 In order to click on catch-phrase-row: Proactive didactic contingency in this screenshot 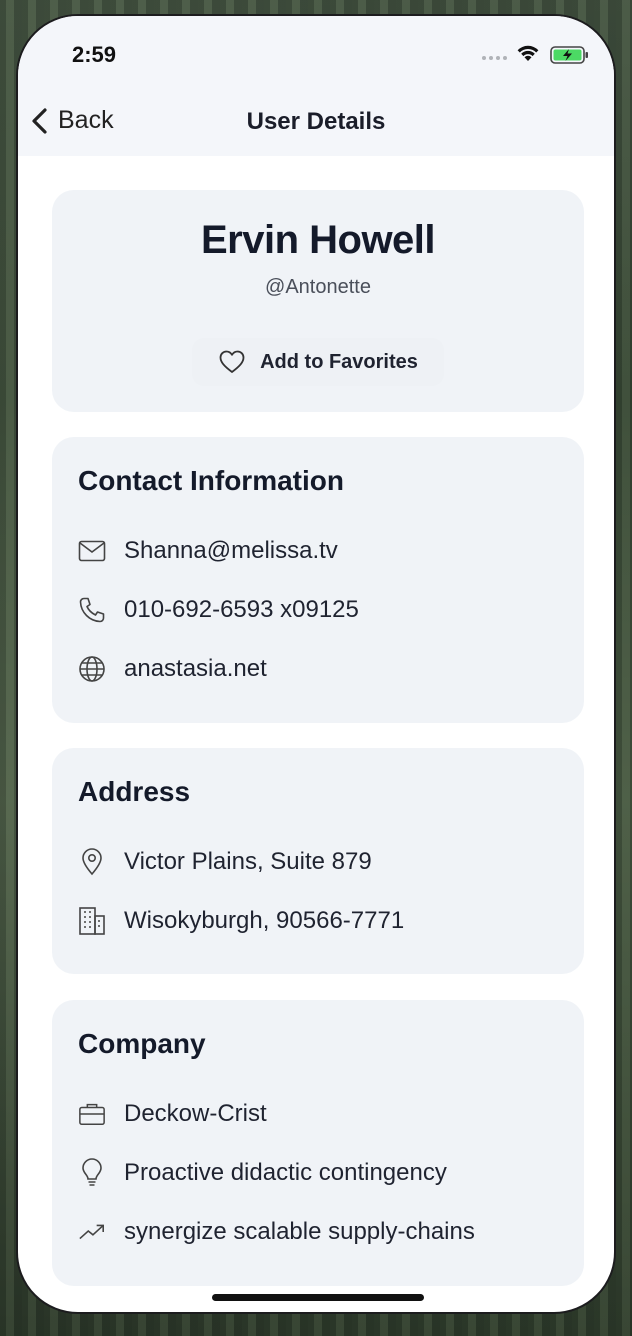, I will do `click(262, 1172)`.